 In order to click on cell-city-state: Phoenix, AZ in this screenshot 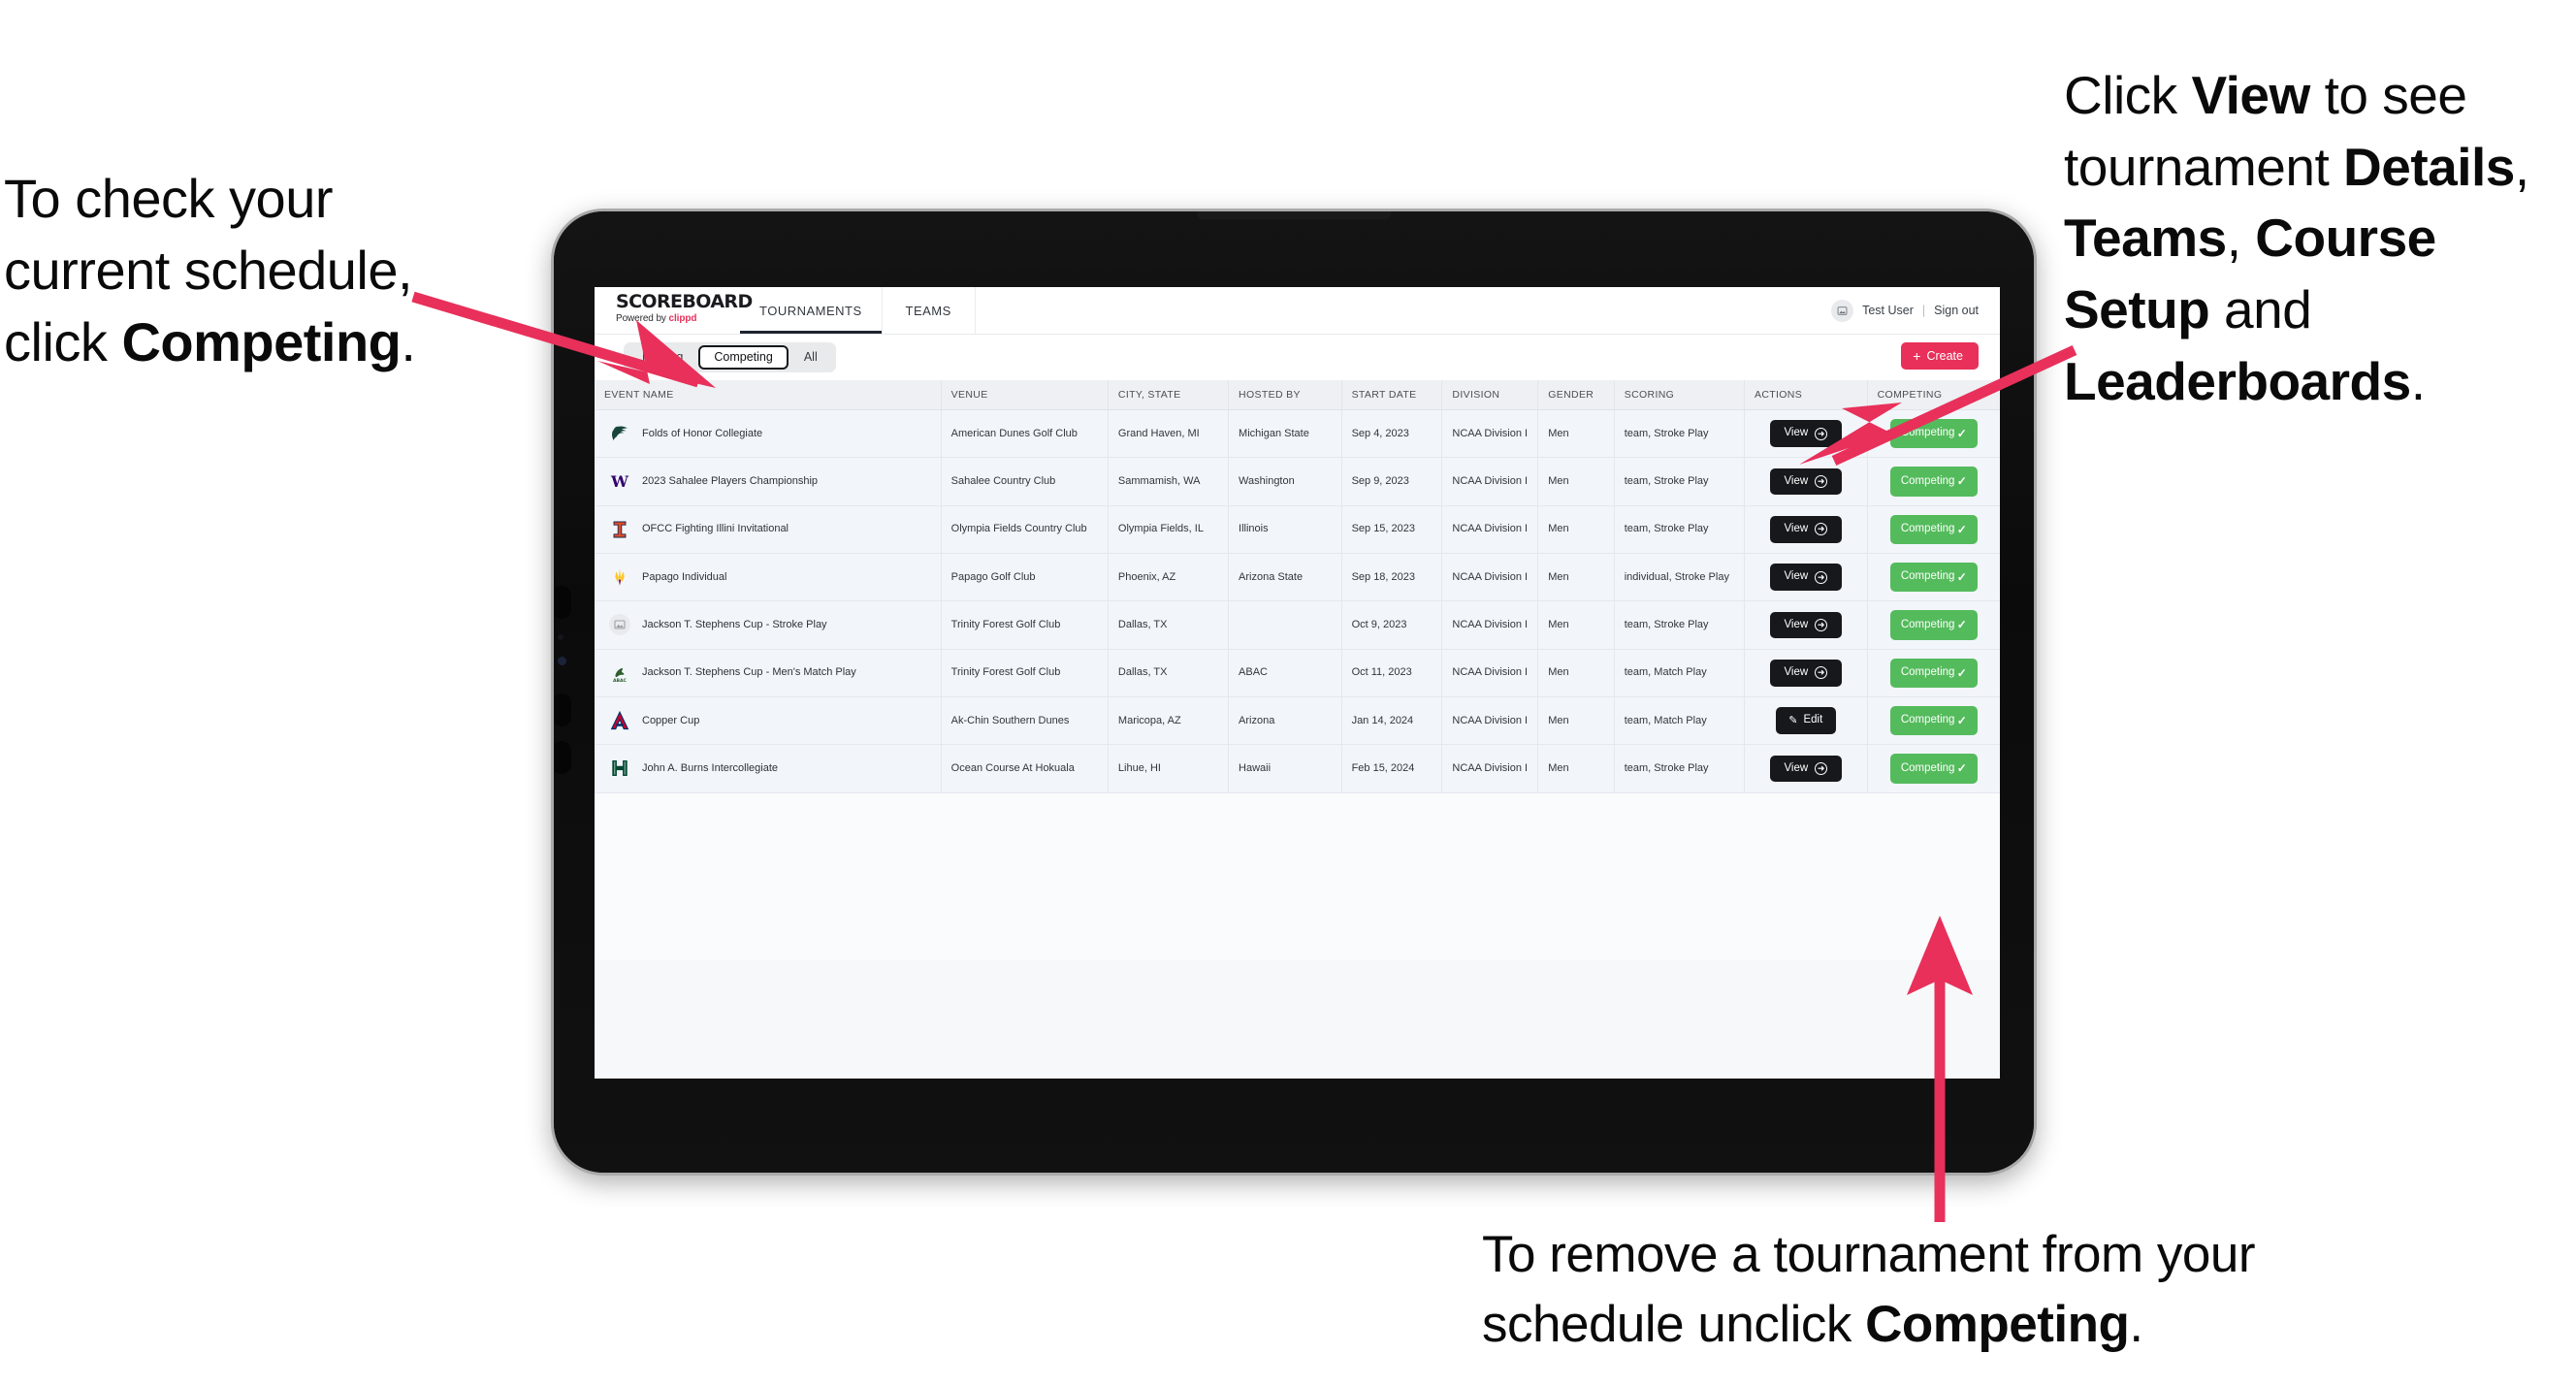, I will do `click(1169, 577)`.